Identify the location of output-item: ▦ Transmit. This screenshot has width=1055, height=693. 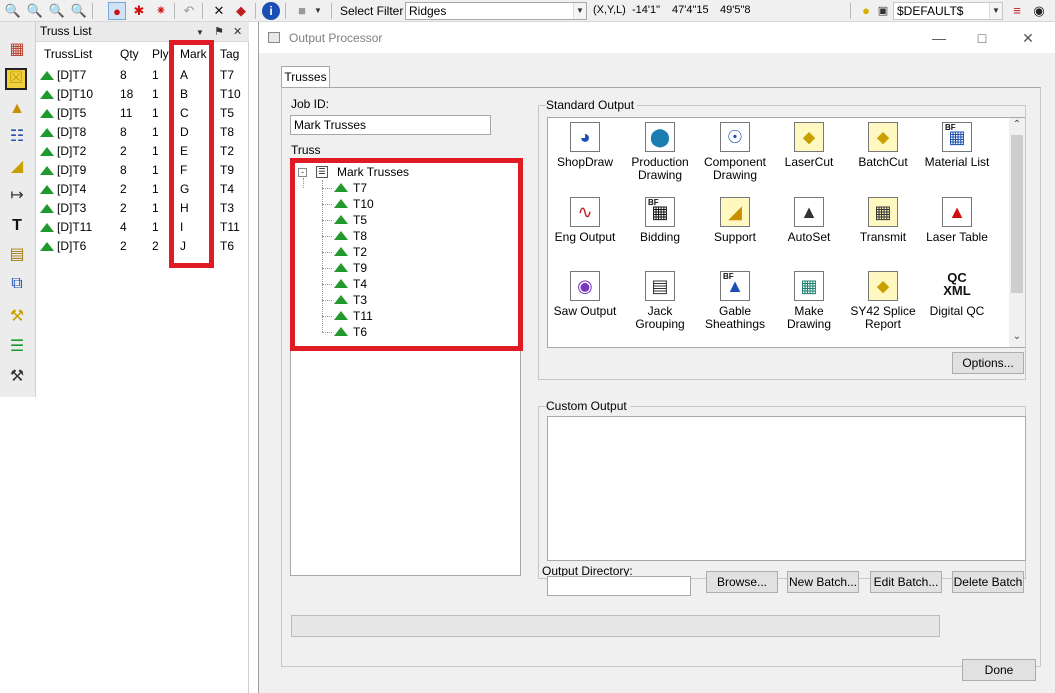
(883, 220).